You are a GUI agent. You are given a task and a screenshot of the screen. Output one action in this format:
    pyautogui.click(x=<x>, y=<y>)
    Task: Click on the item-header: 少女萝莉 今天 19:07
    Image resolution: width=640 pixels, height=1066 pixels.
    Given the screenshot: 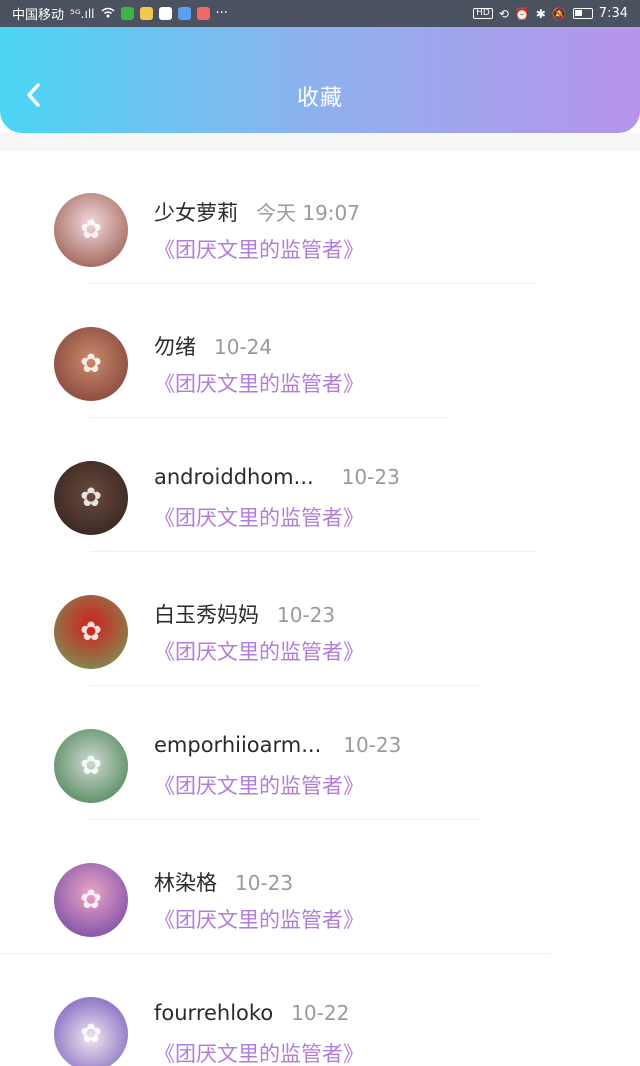 What is the action you would take?
    pyautogui.click(x=257, y=212)
    